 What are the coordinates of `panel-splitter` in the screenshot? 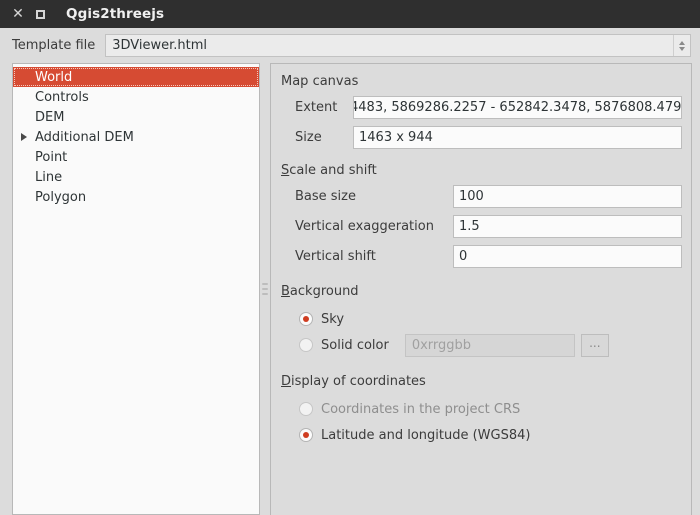 It's located at (265, 289).